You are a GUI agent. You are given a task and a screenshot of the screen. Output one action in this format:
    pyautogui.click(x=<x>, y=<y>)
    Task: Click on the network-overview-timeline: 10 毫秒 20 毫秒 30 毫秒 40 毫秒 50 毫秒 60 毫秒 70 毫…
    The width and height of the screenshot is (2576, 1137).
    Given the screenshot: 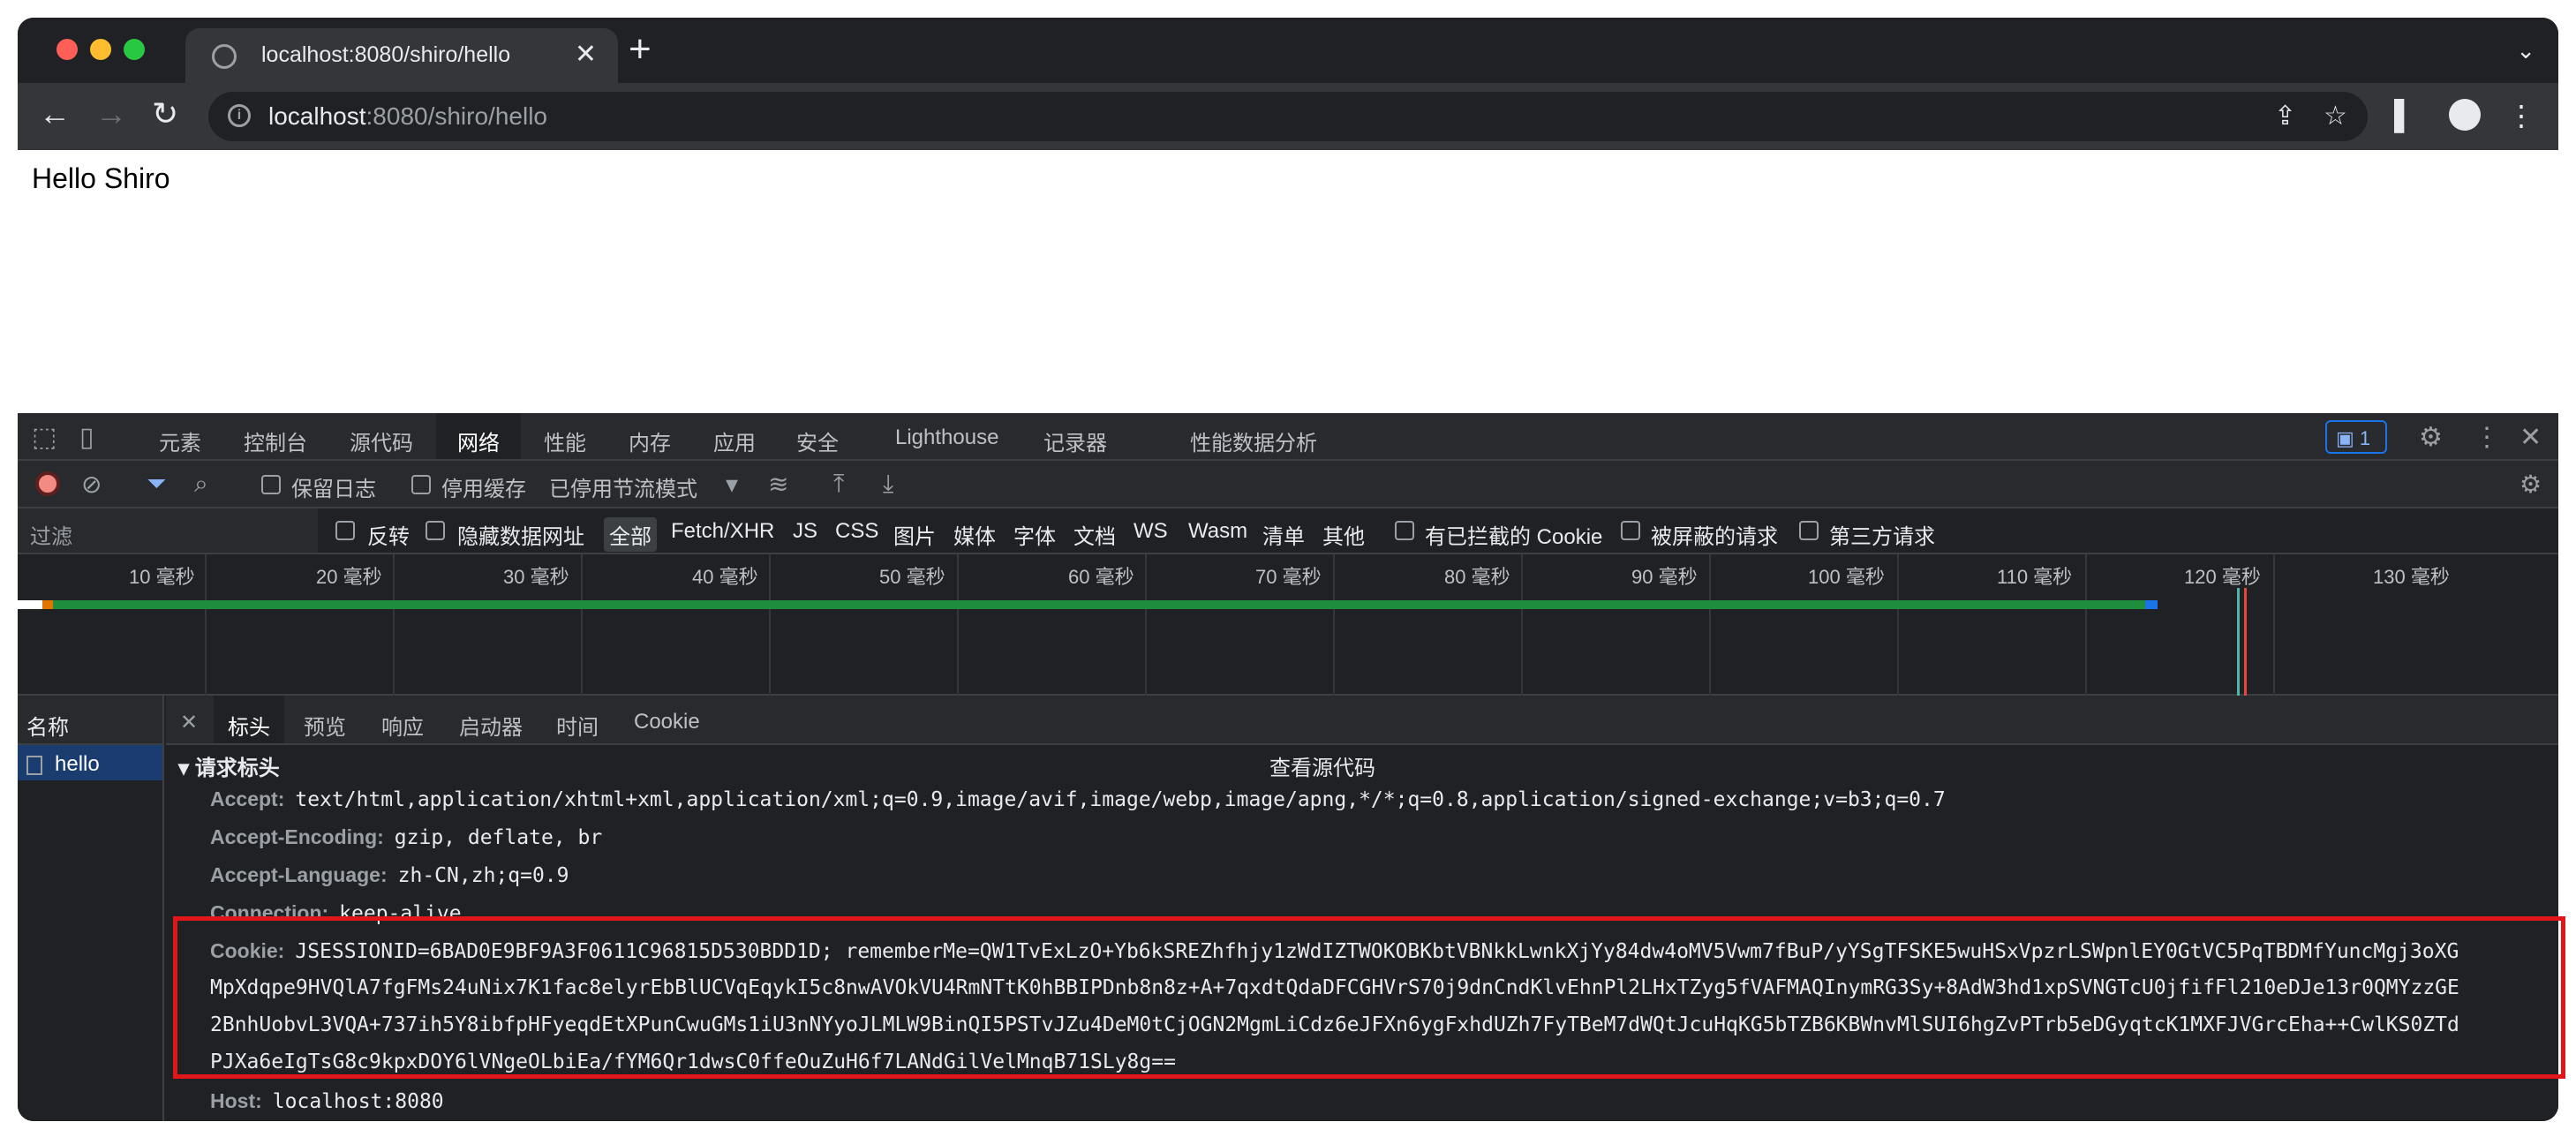 What is the action you would take?
    pyautogui.click(x=1288, y=625)
    